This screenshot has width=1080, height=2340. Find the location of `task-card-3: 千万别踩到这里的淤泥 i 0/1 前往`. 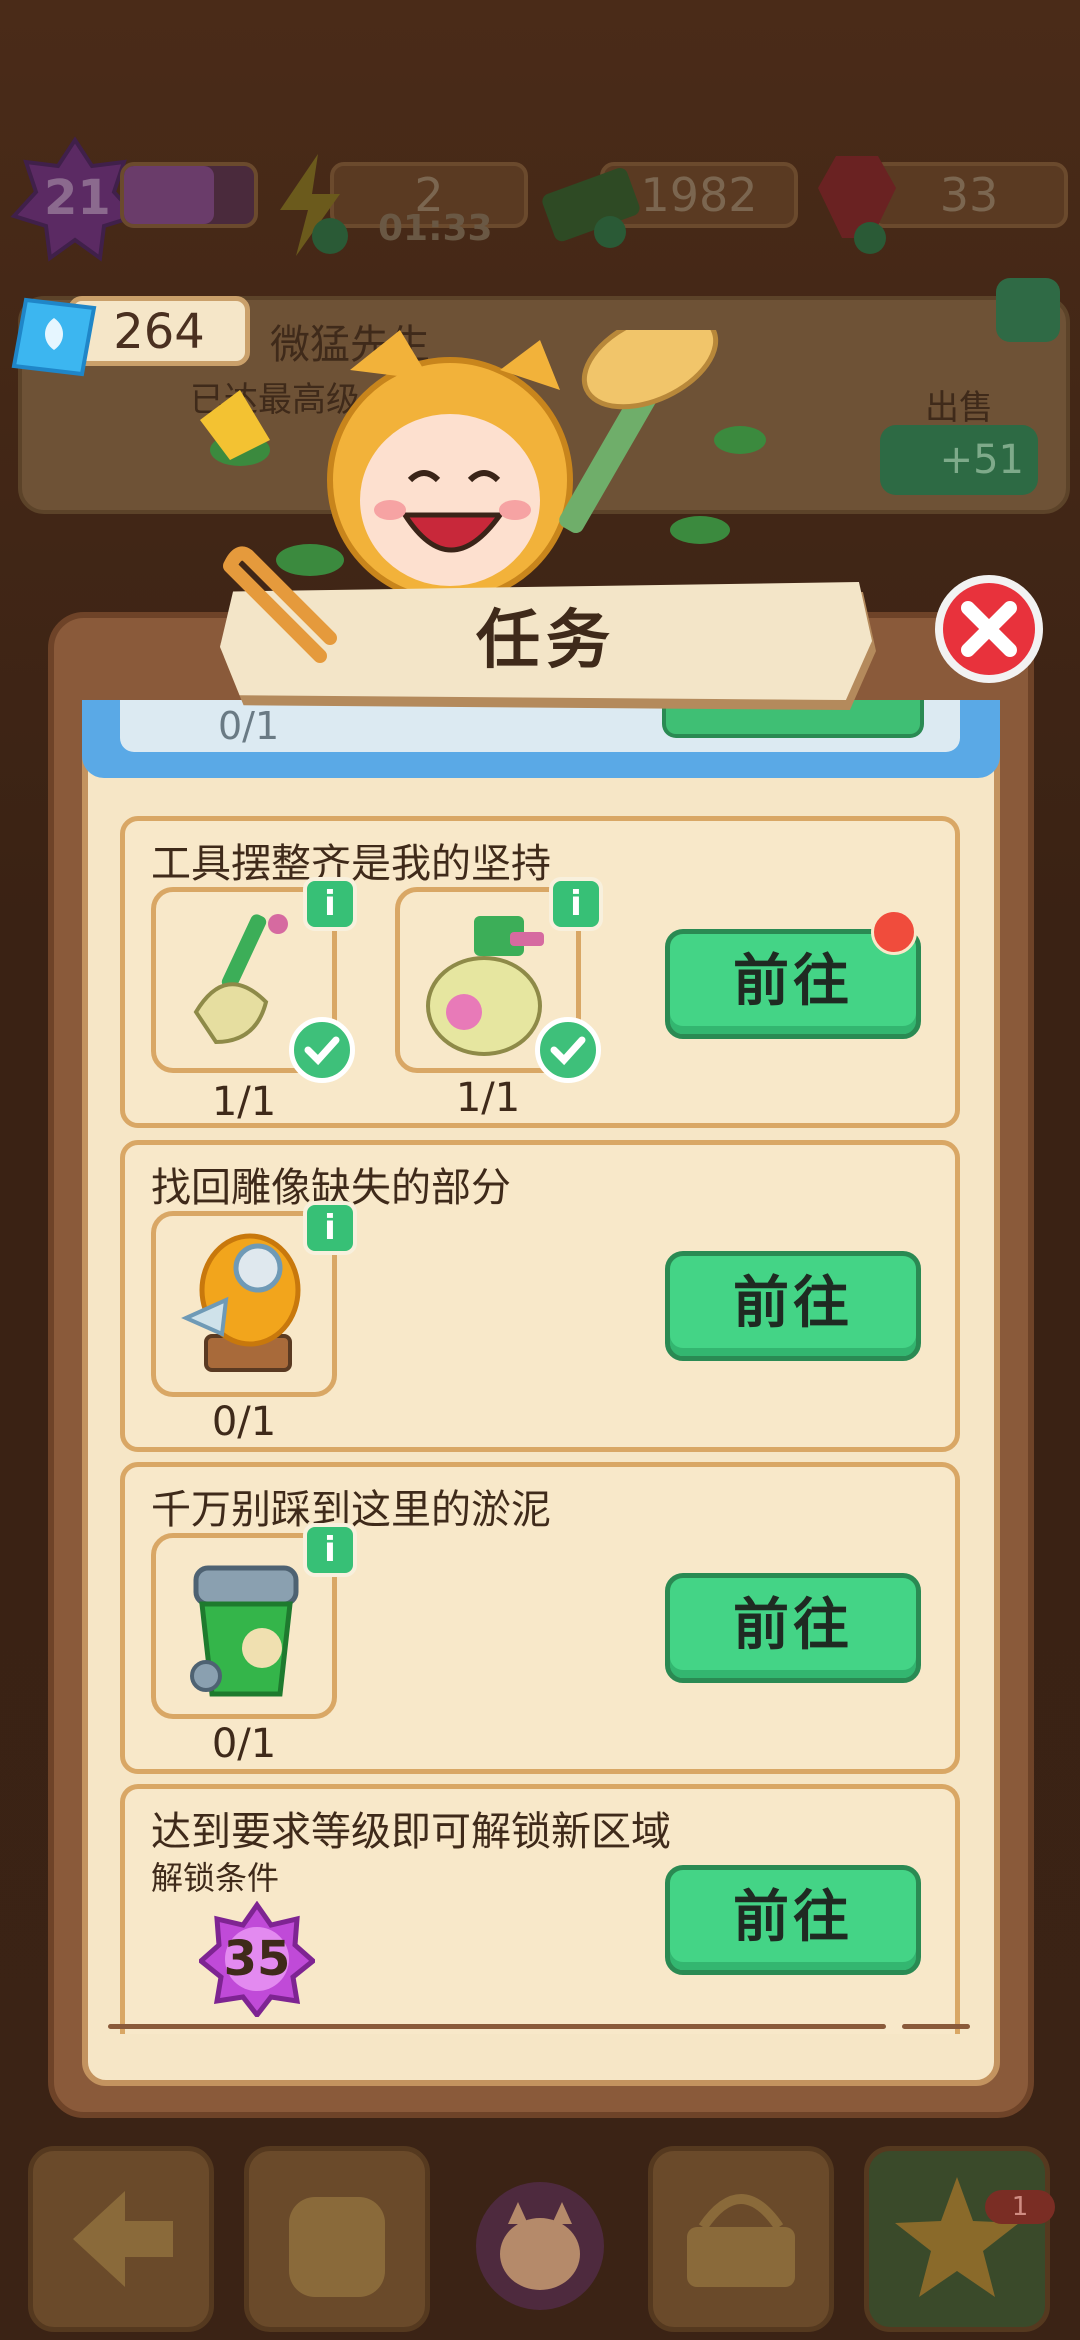

task-card-3: 千万别踩到这里的淤泥 i 0/1 前往 is located at coordinates (540, 1618).